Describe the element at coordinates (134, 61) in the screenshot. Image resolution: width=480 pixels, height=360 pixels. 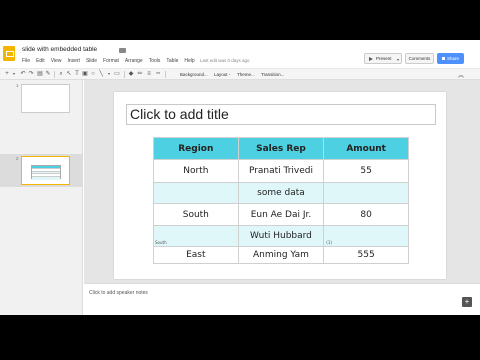
I see `menu-arrange: Arrange` at that location.